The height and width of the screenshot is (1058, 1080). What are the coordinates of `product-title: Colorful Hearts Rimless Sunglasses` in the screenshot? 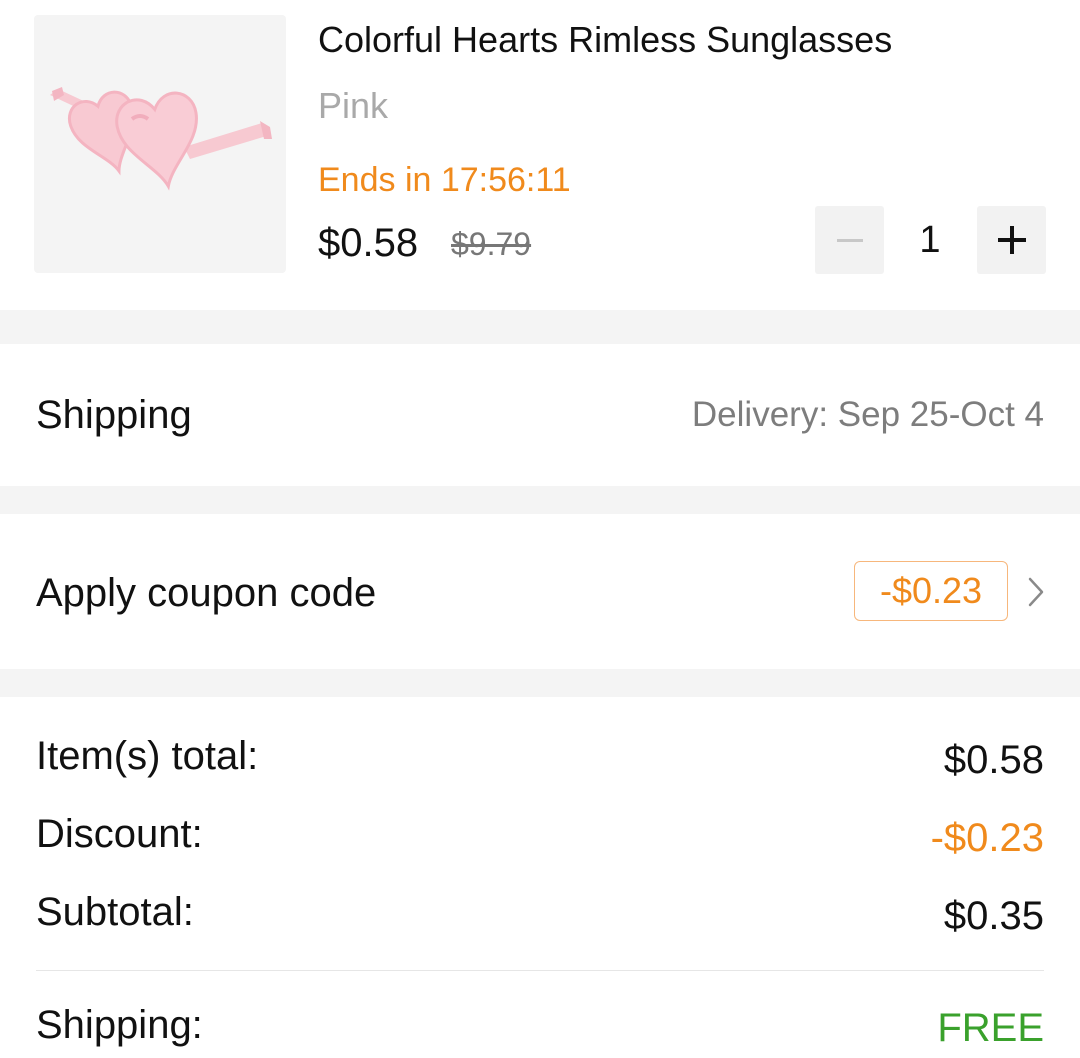 It's located at (605, 40).